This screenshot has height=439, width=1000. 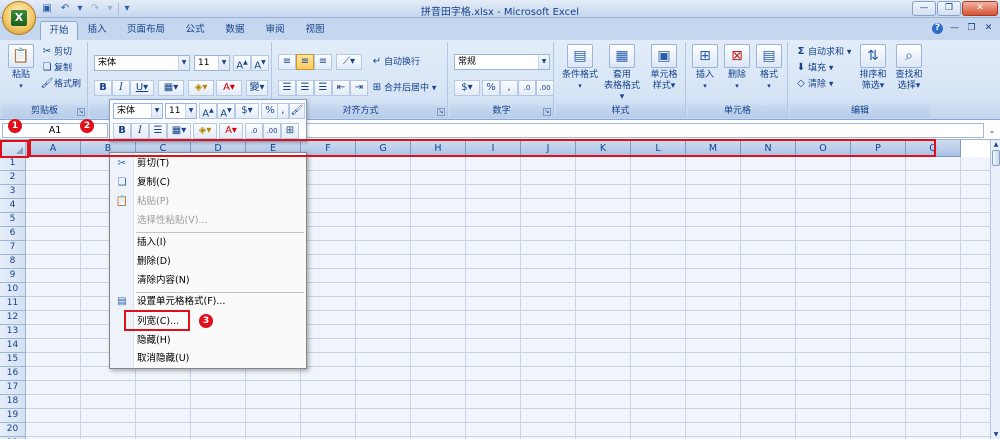 I want to click on conditional-format-button: ▤ 条件格式 ▾, so click(x=580, y=68).